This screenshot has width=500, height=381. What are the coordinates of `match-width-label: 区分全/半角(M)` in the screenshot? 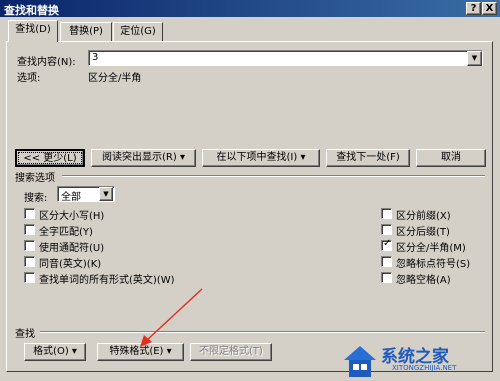 It's located at (431, 248).